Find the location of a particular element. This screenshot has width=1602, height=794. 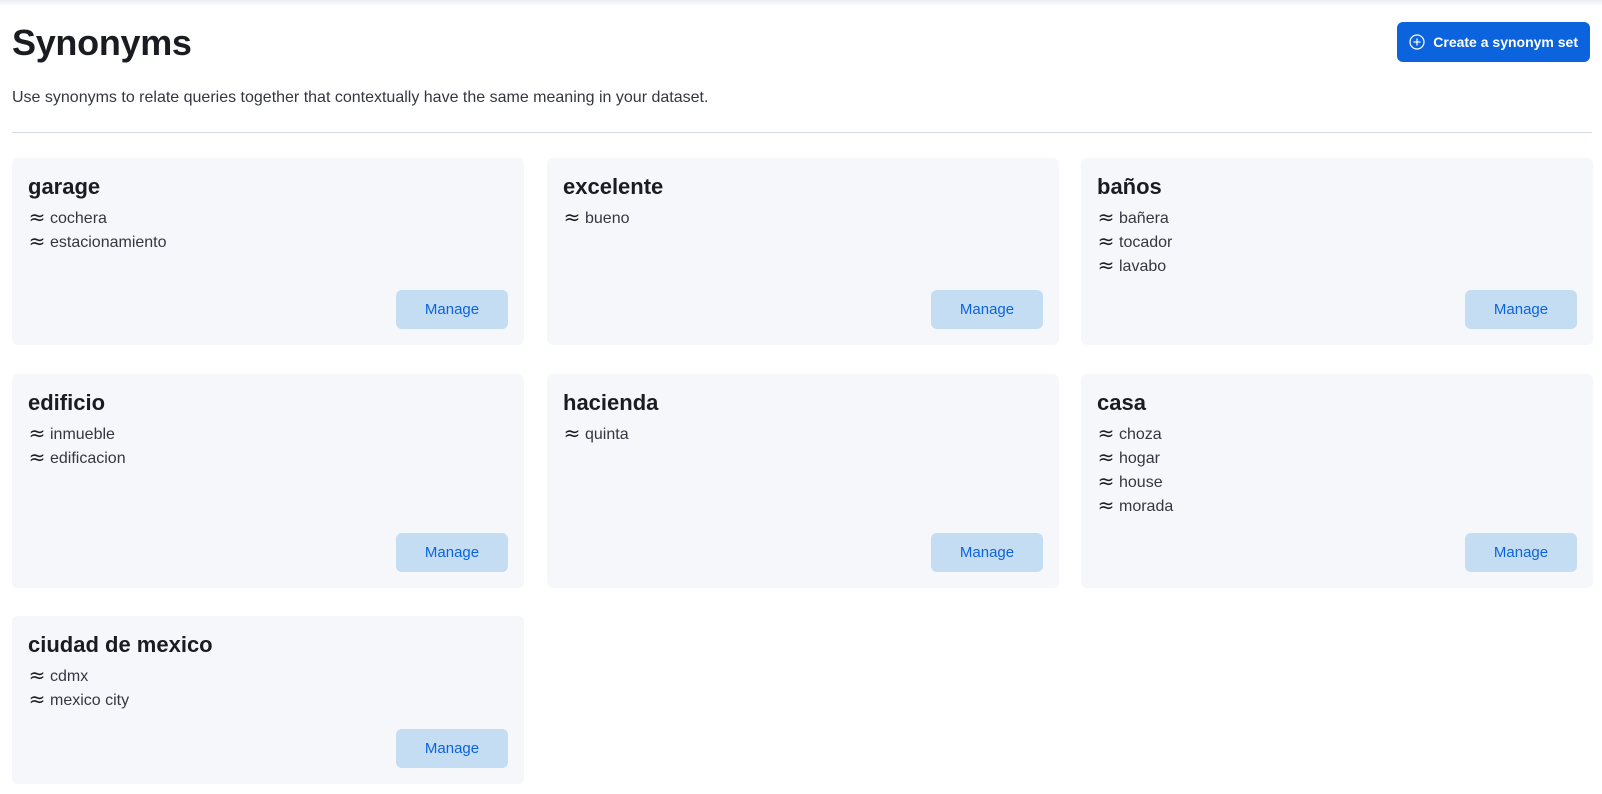

synonym-item: ≈ lavabo is located at coordinates (1337, 267).